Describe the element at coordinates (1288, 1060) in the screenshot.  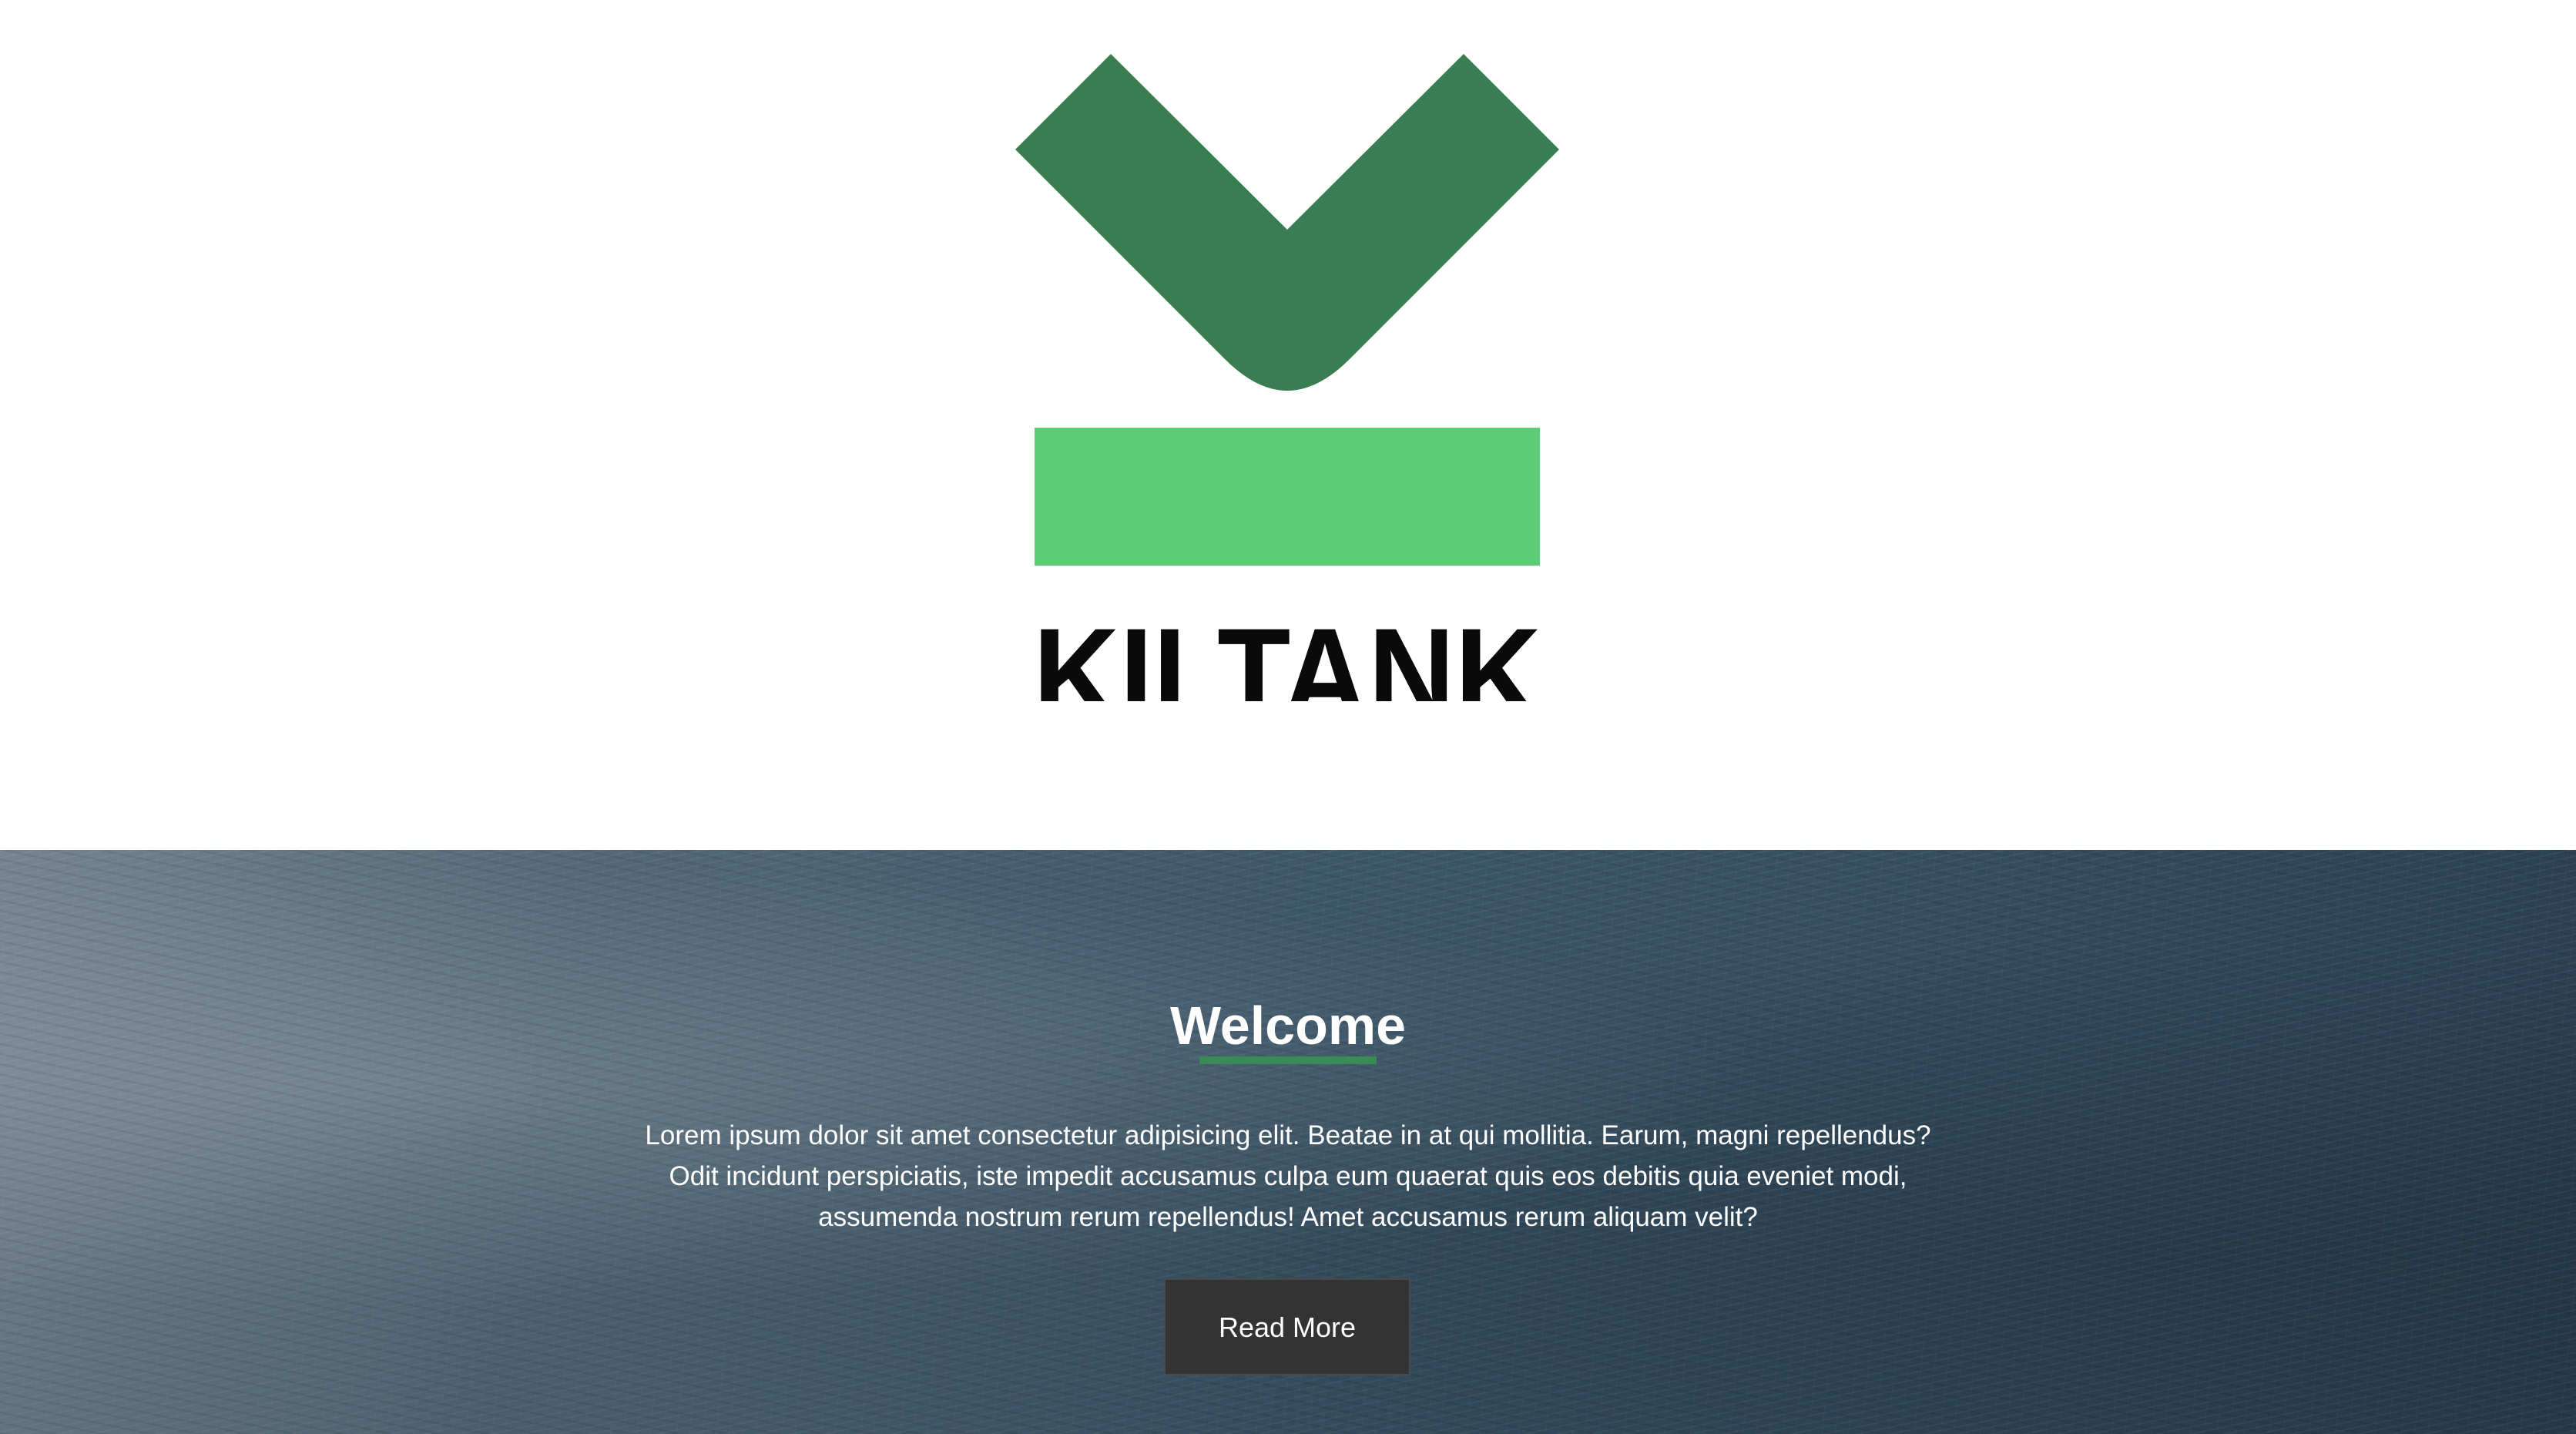
I see `title-underline` at that location.